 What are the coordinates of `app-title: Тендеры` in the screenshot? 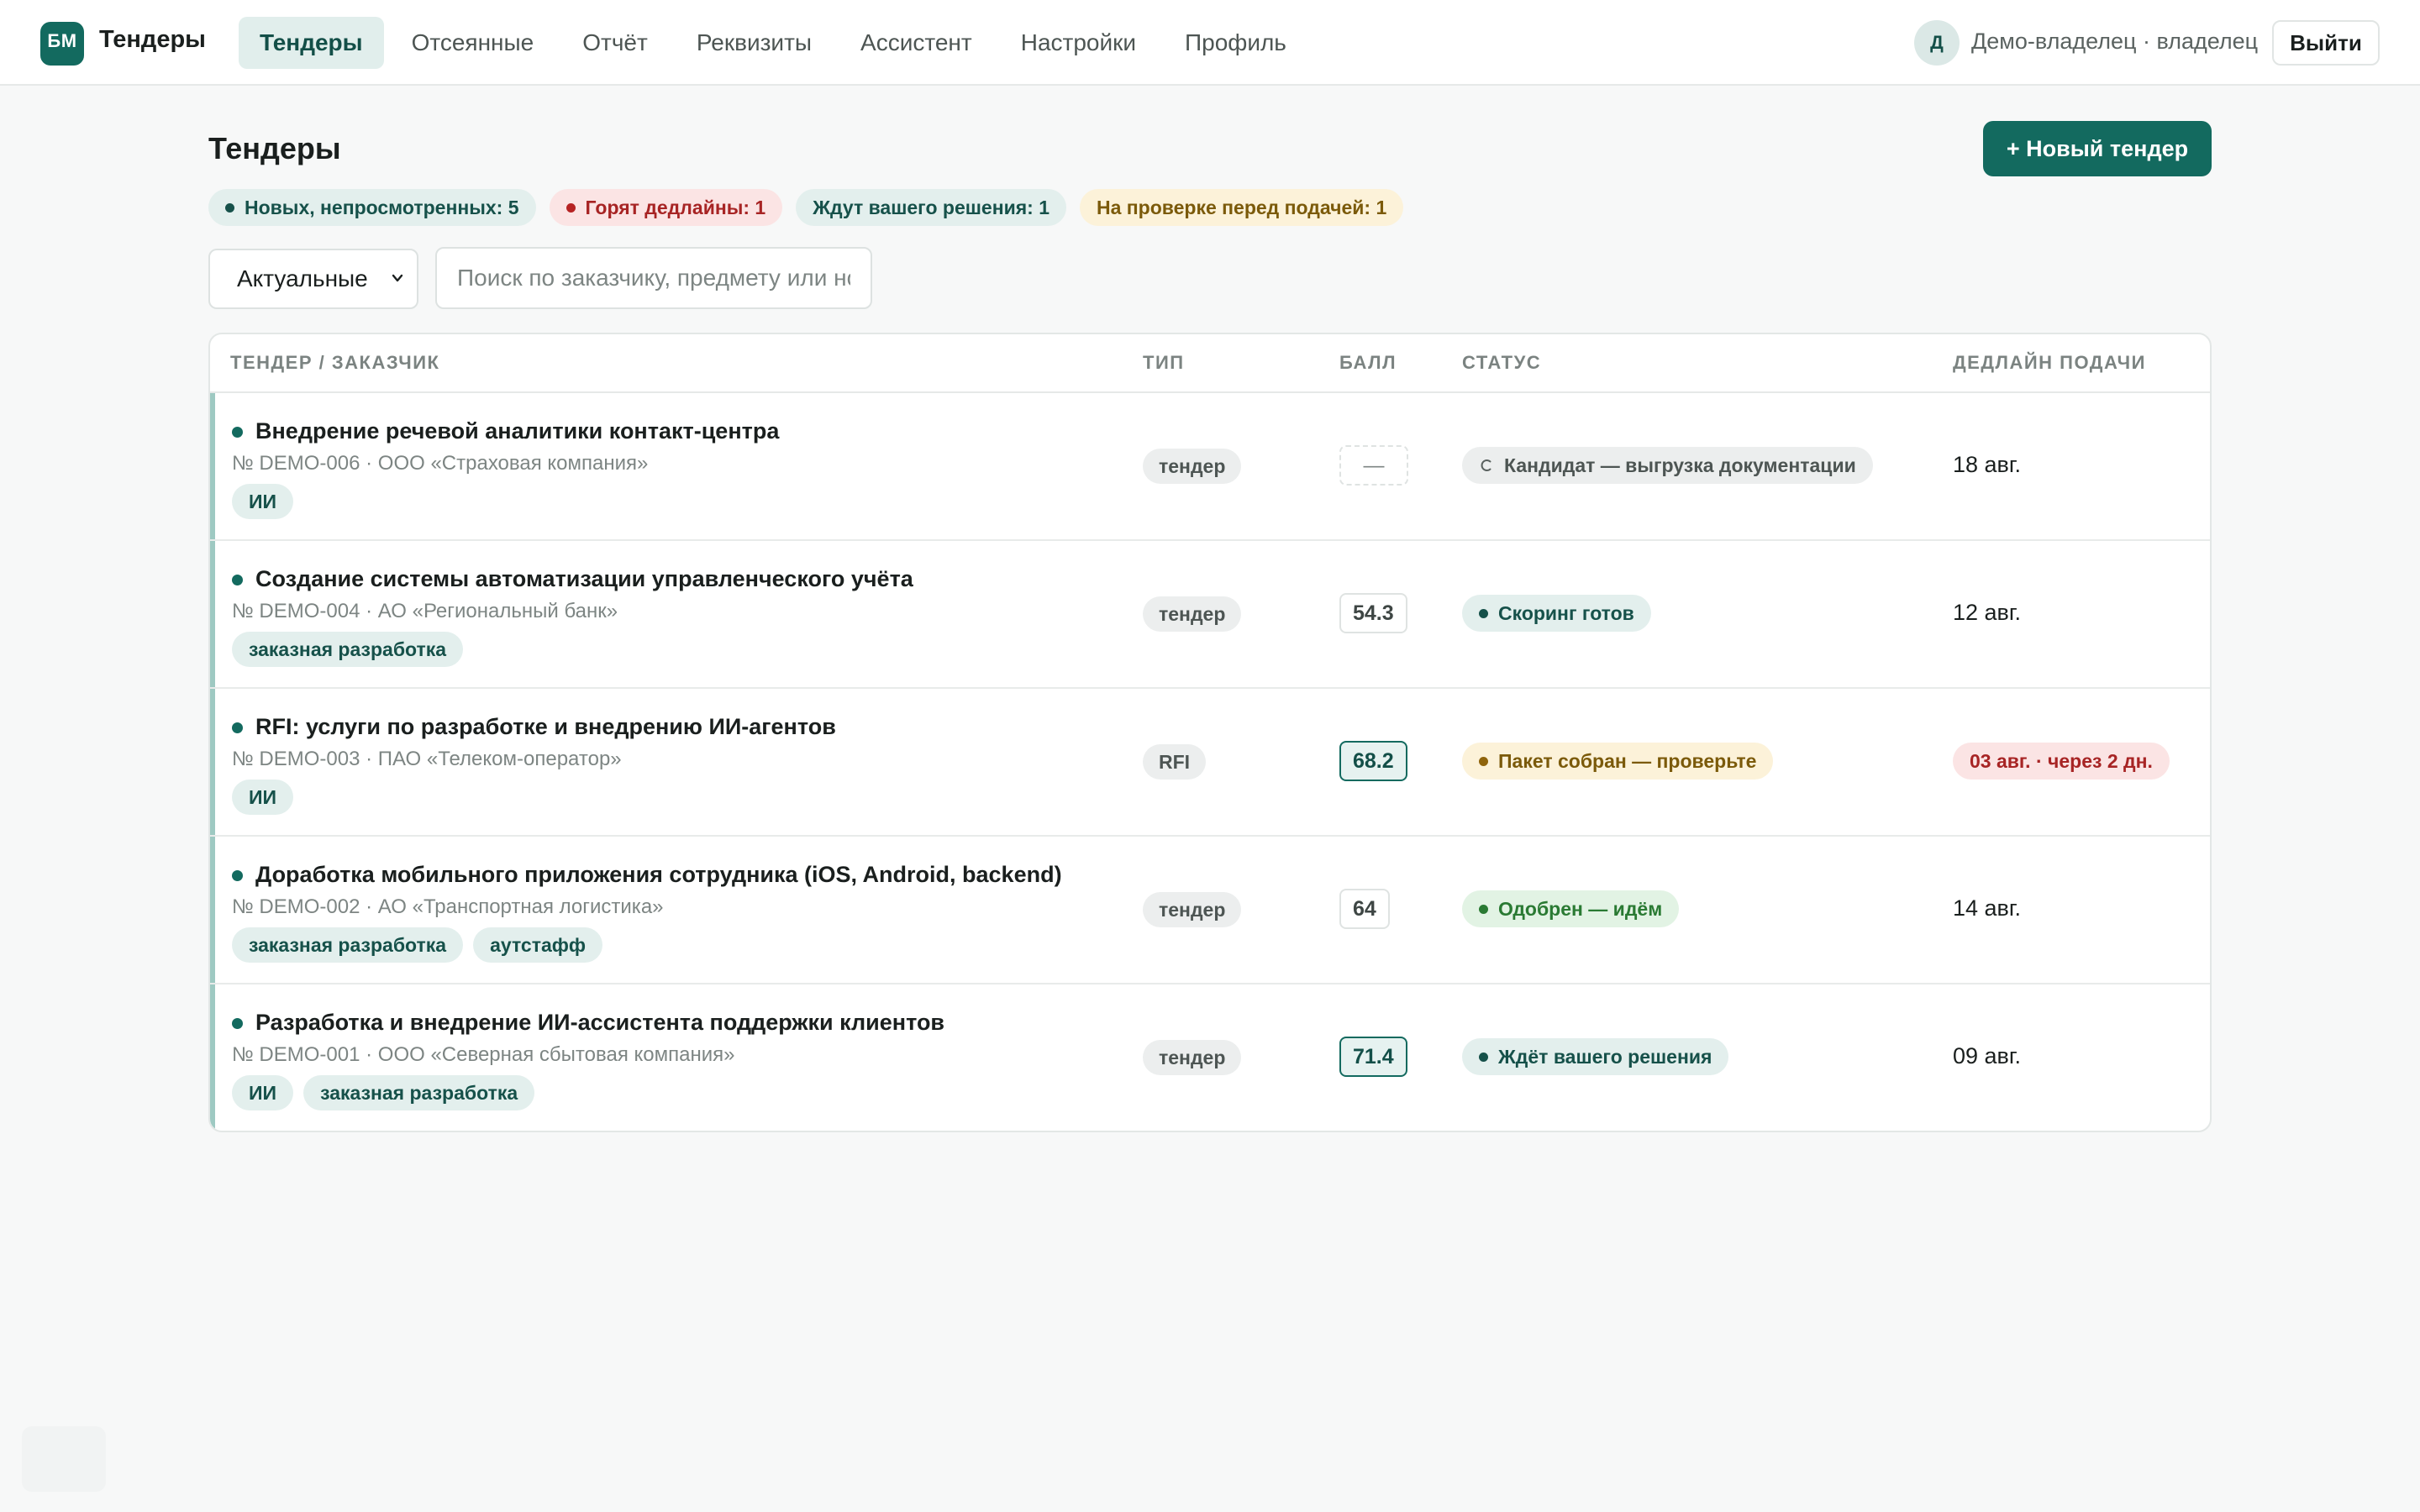 It's located at (153, 39).